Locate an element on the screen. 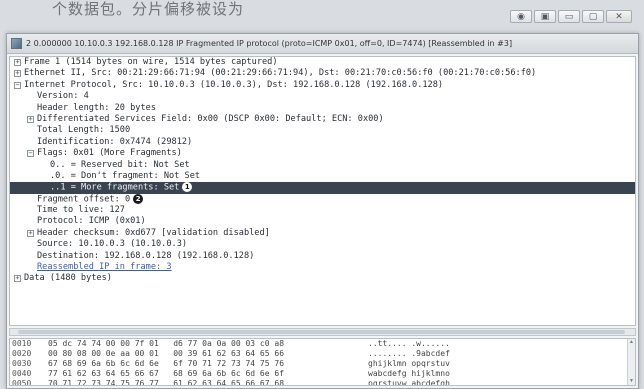 The height and width of the screenshot is (389, 644). tree-row: + Data (1480 bytes) is located at coordinates (322, 278).